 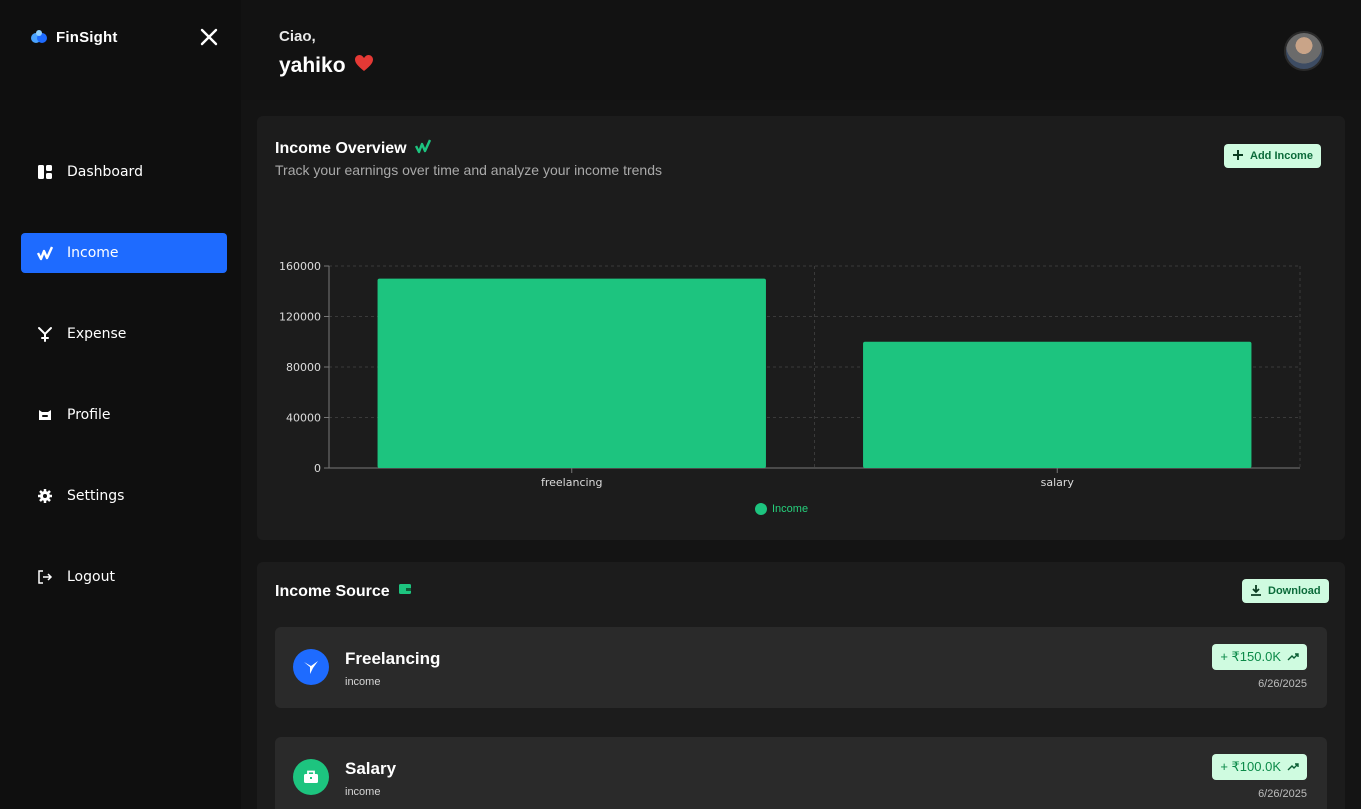 I want to click on username-row: yahiko, so click(x=326, y=66).